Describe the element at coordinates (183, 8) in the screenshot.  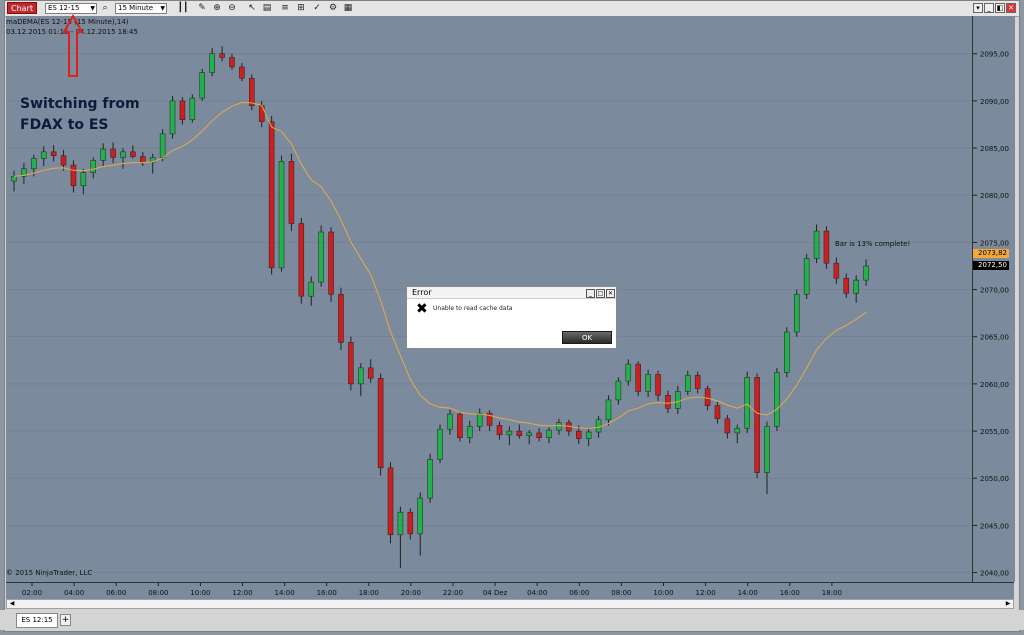
I see `bar-type-icon: ┃┃` at that location.